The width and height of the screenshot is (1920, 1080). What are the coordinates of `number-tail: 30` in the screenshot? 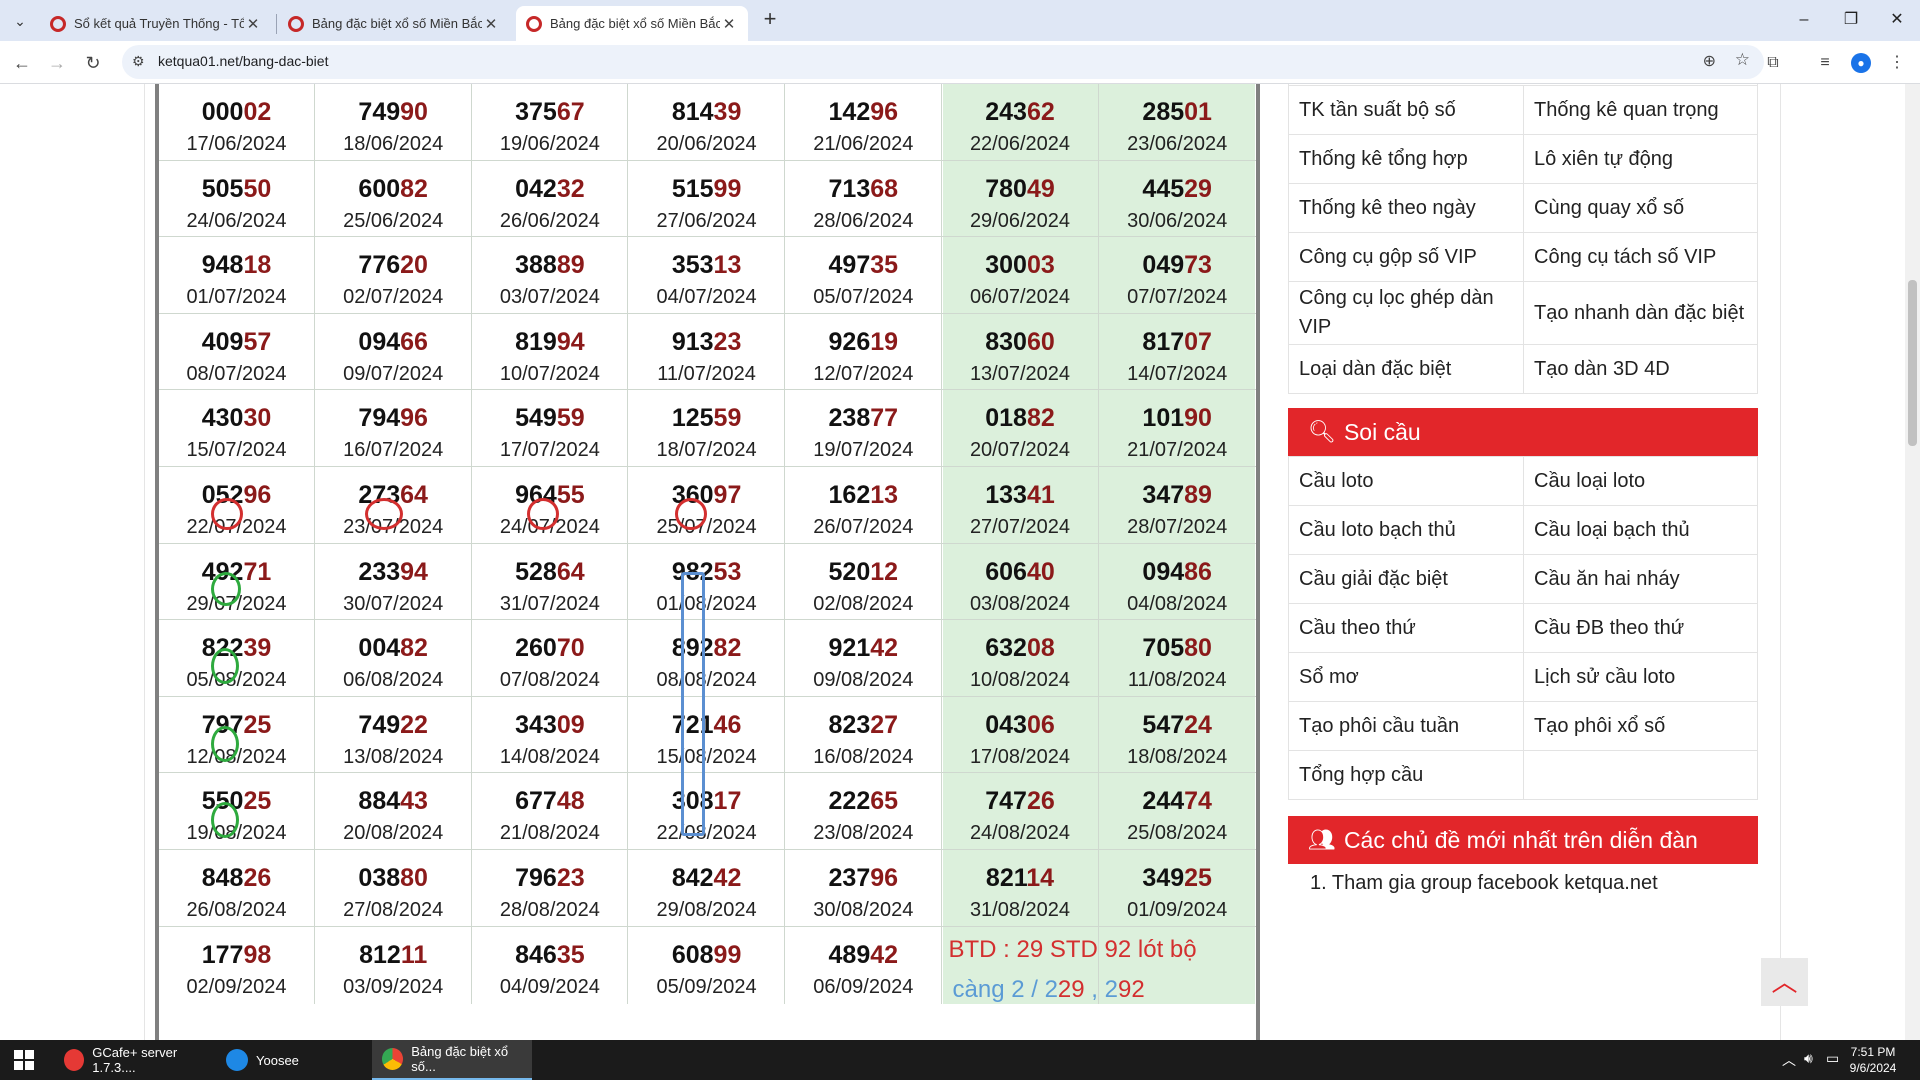 It's located at (257, 418).